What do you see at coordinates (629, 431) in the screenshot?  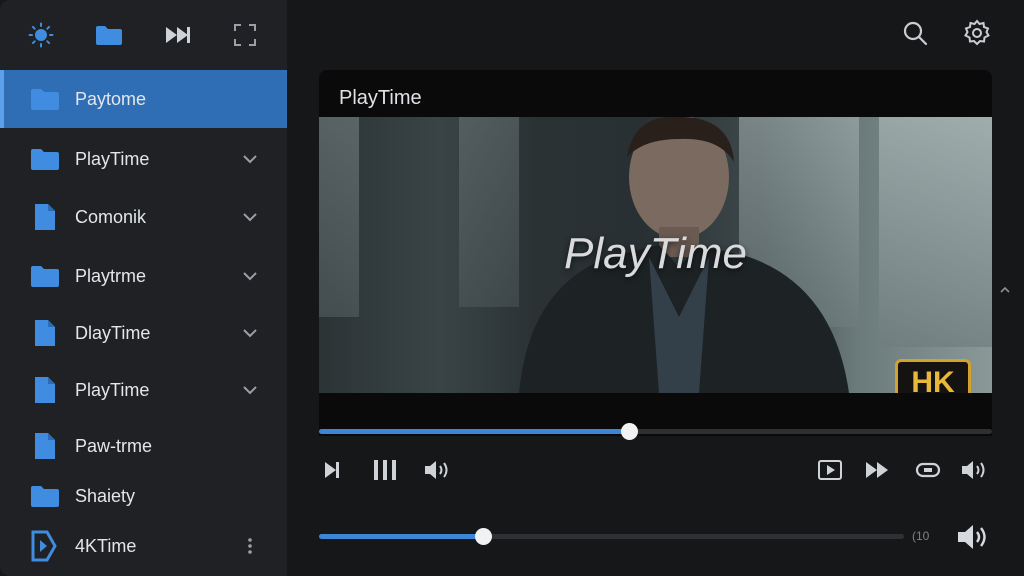 I see `seek-handle` at bounding box center [629, 431].